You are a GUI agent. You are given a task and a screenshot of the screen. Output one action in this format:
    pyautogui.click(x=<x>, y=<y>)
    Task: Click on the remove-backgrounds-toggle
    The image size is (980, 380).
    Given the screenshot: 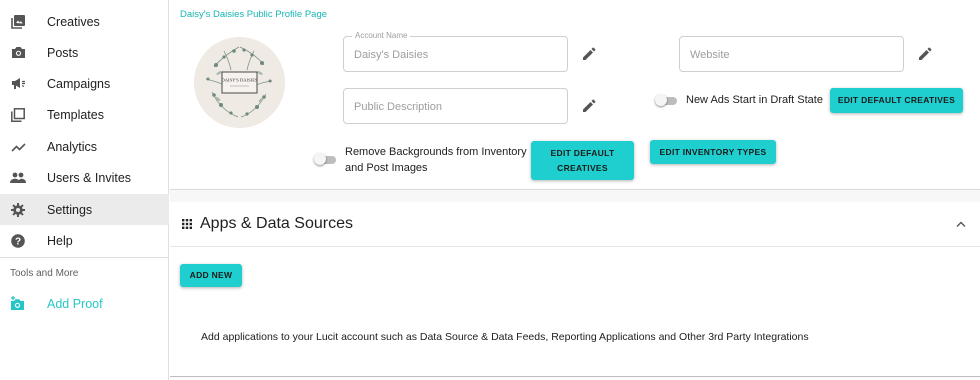 What is the action you would take?
    pyautogui.click(x=325, y=159)
    